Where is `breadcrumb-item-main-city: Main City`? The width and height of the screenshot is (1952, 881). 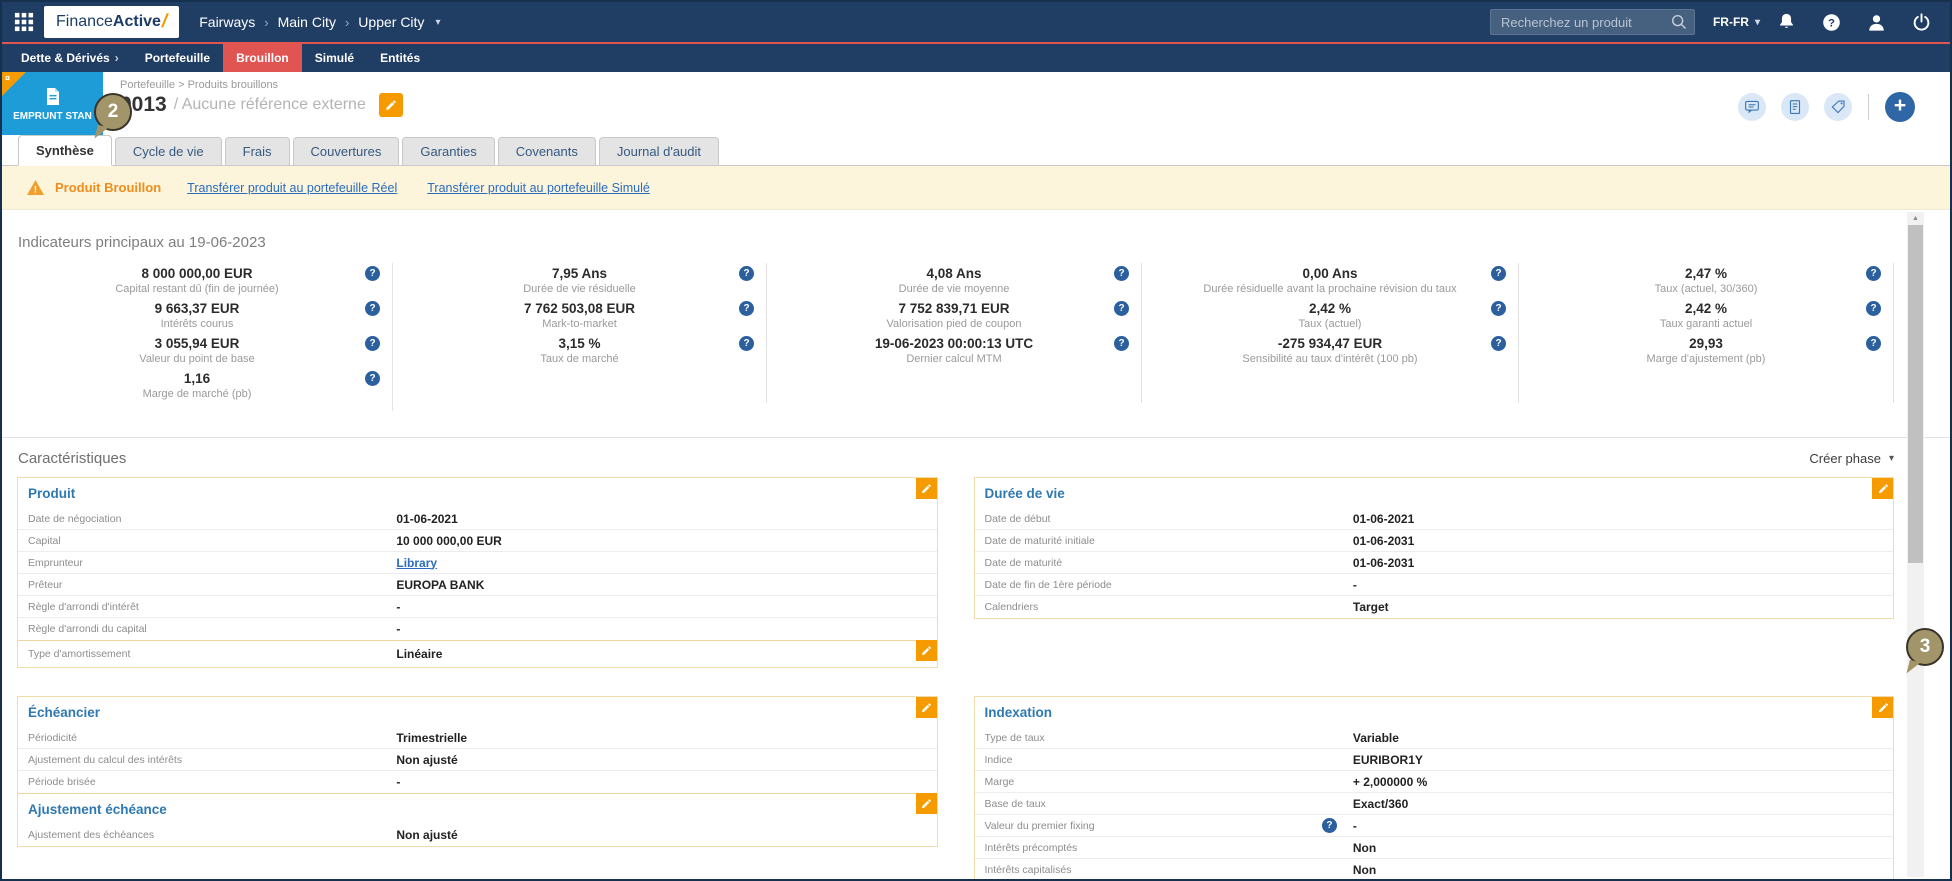 breadcrumb-item-main-city: Main City is located at coordinates (307, 22).